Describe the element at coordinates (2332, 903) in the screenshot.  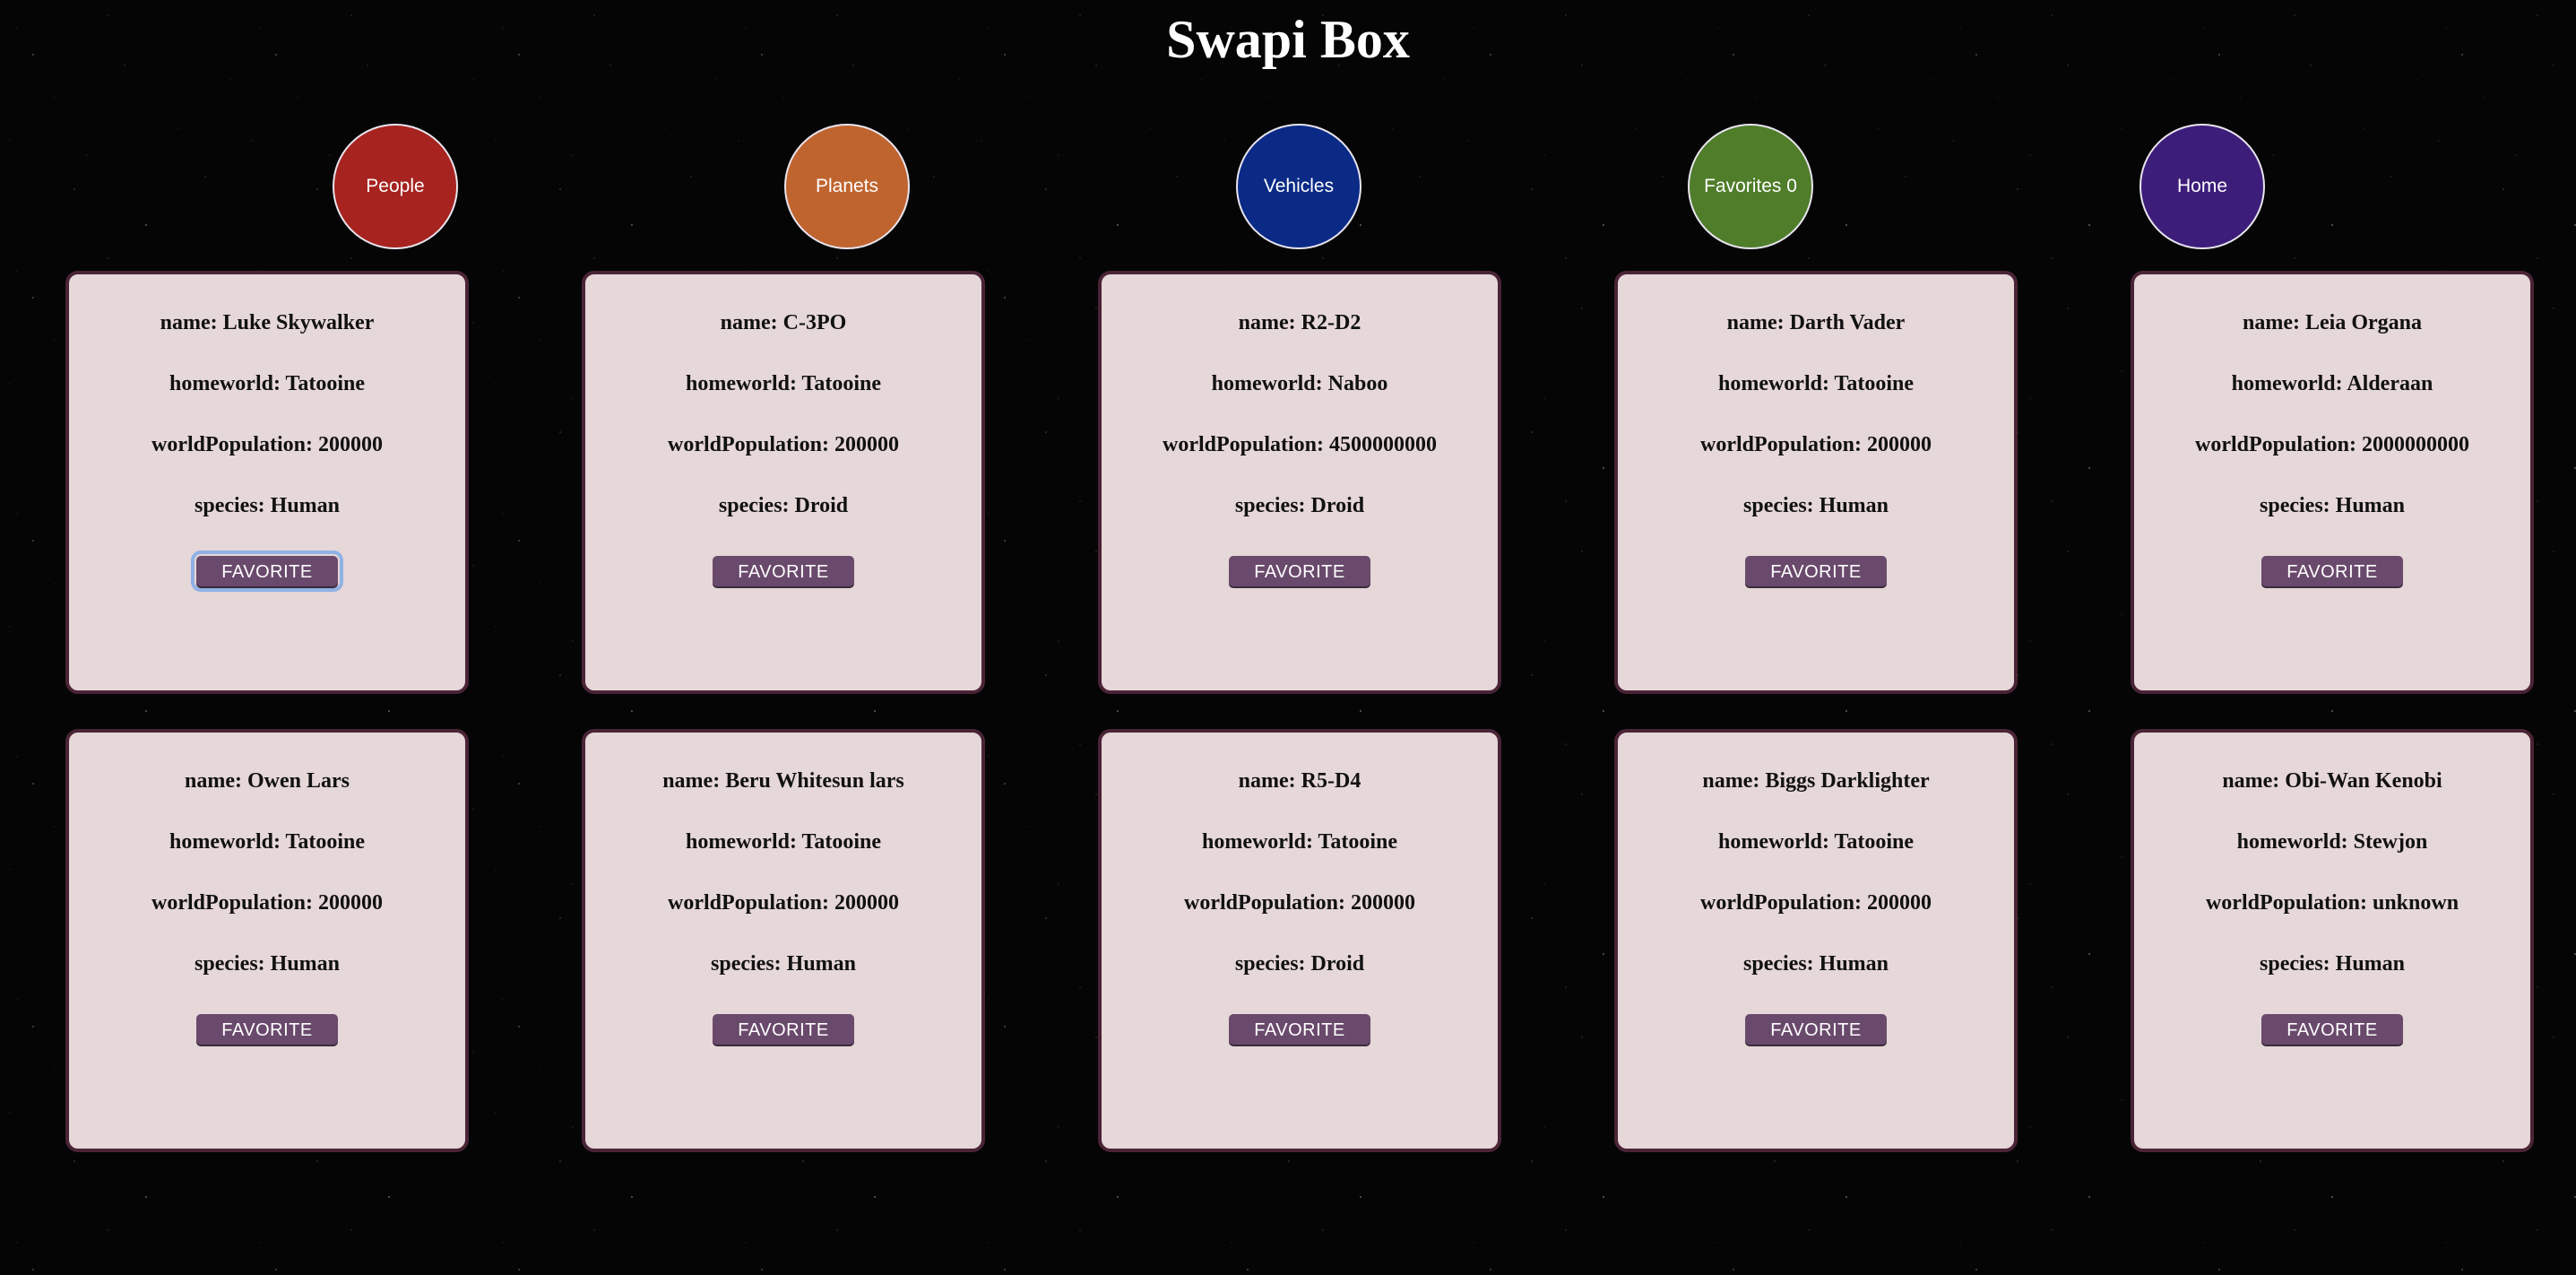
I see `card-population: worldPopulation: unknown` at that location.